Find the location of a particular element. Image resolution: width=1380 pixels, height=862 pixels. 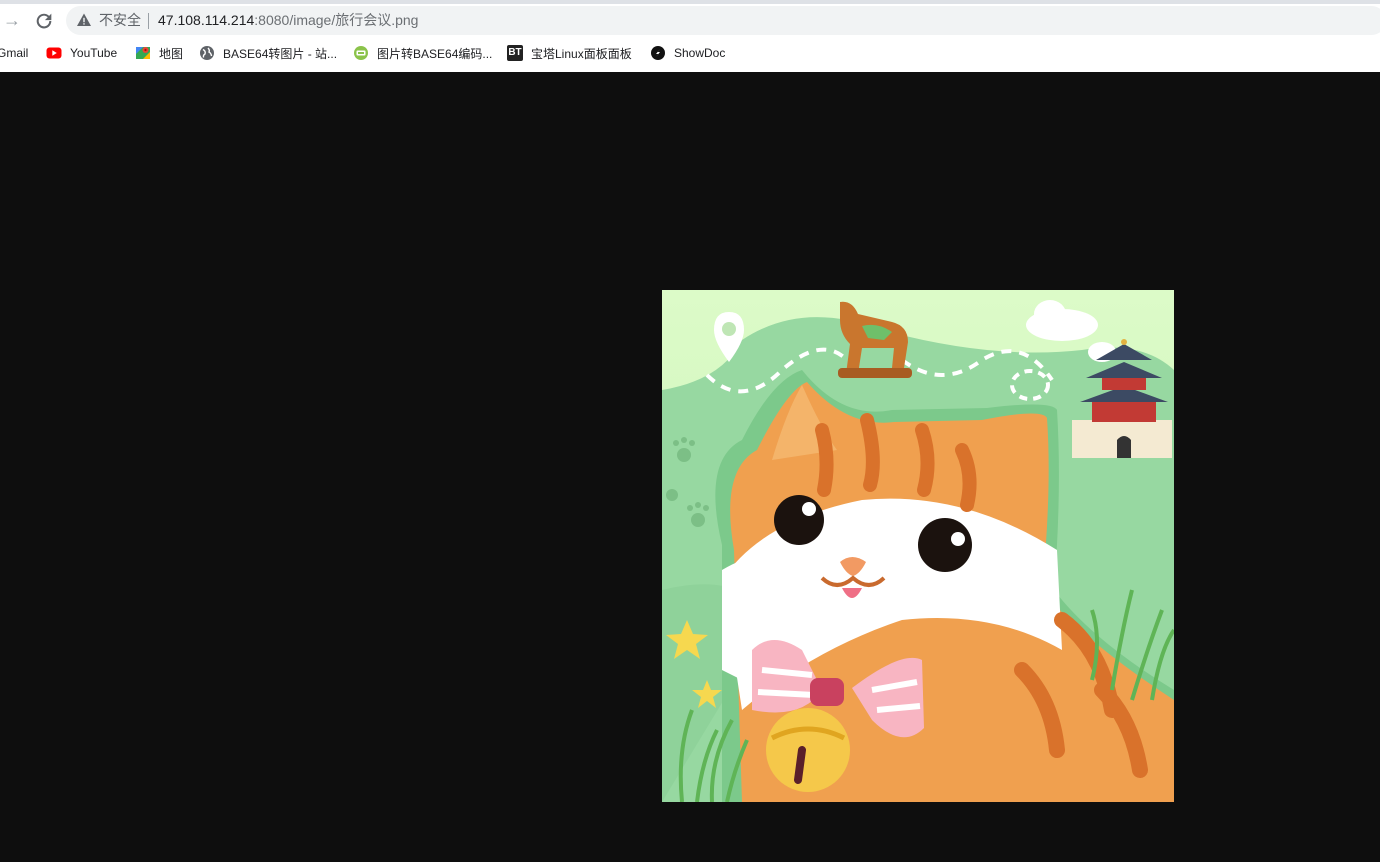

globe-icon is located at coordinates (207, 53).